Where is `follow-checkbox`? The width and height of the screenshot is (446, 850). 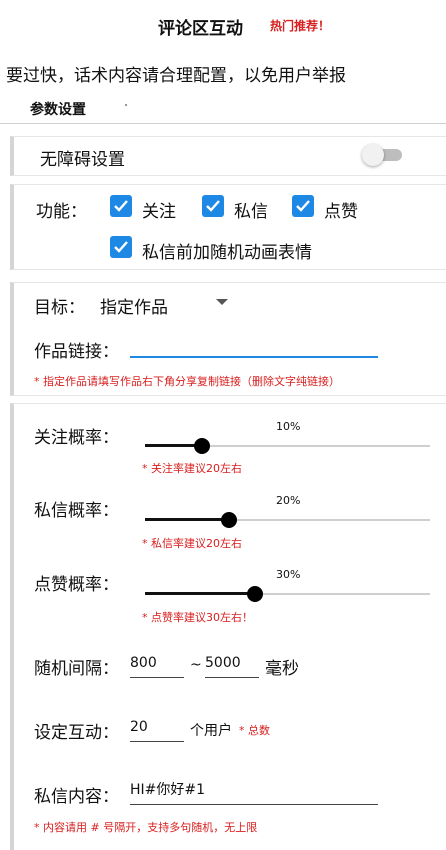 follow-checkbox is located at coordinates (121, 206).